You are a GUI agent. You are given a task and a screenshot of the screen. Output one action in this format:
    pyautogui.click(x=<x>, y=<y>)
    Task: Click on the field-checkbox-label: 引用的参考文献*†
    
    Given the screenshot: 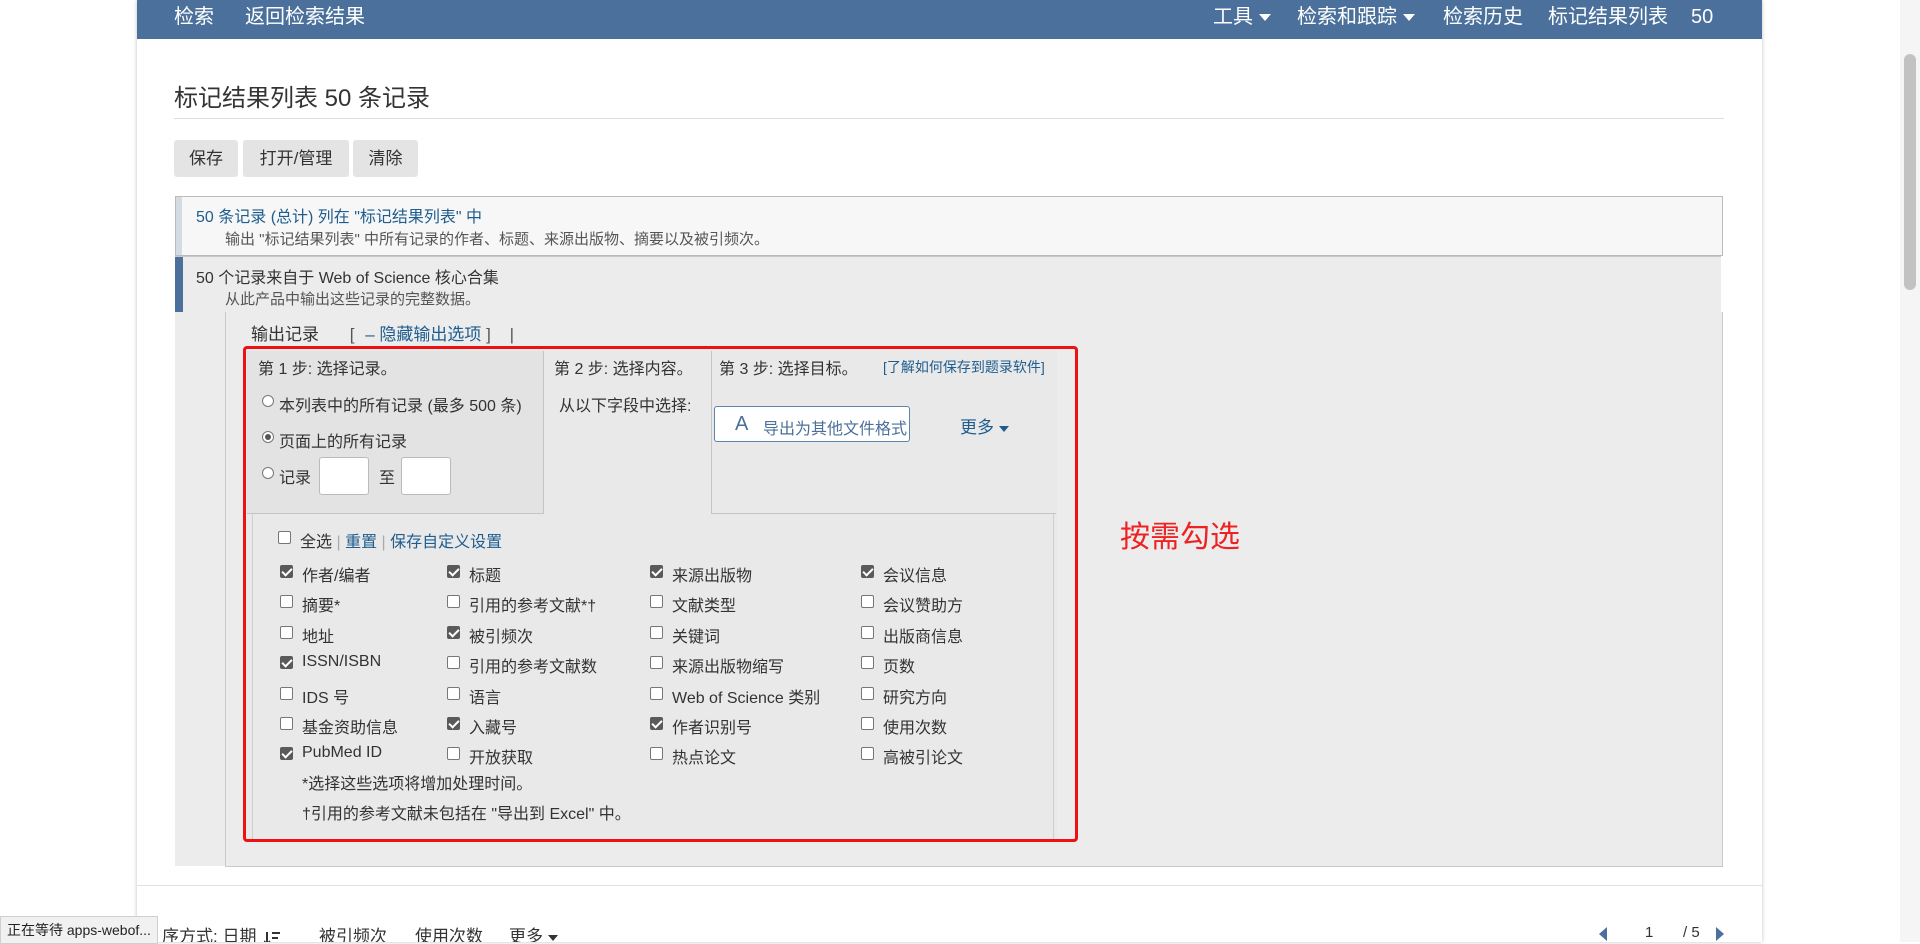 What is the action you would take?
    pyautogui.click(x=532, y=604)
    